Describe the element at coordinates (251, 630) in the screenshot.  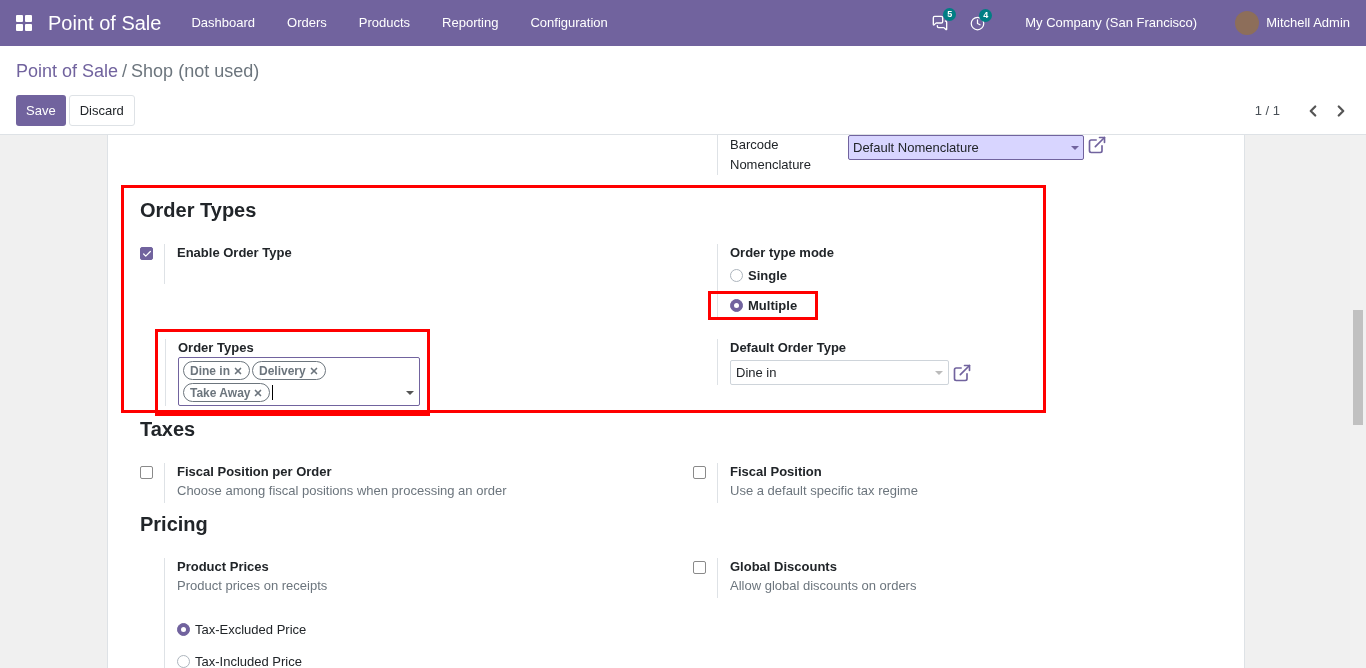
I see `radio-label: Tax-Excluded Price` at that location.